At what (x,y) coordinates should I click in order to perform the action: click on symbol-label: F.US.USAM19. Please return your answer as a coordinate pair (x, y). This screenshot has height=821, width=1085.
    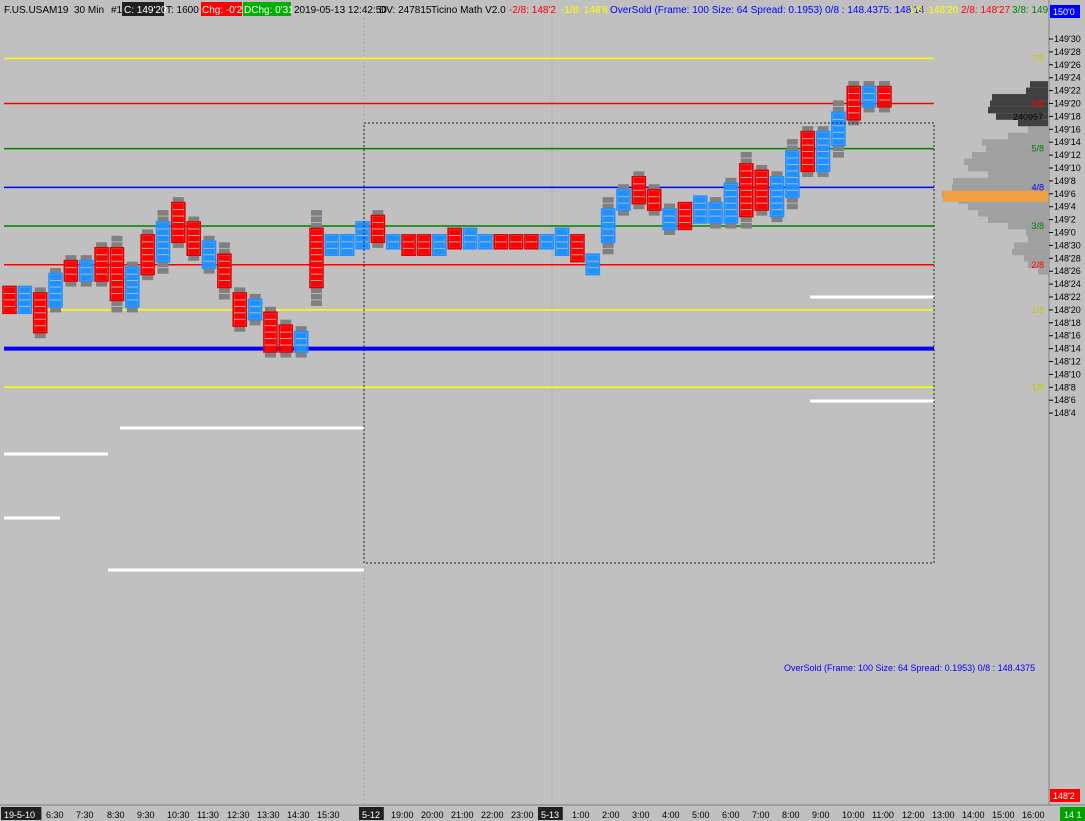
    Looking at the image, I should click on (36, 10).